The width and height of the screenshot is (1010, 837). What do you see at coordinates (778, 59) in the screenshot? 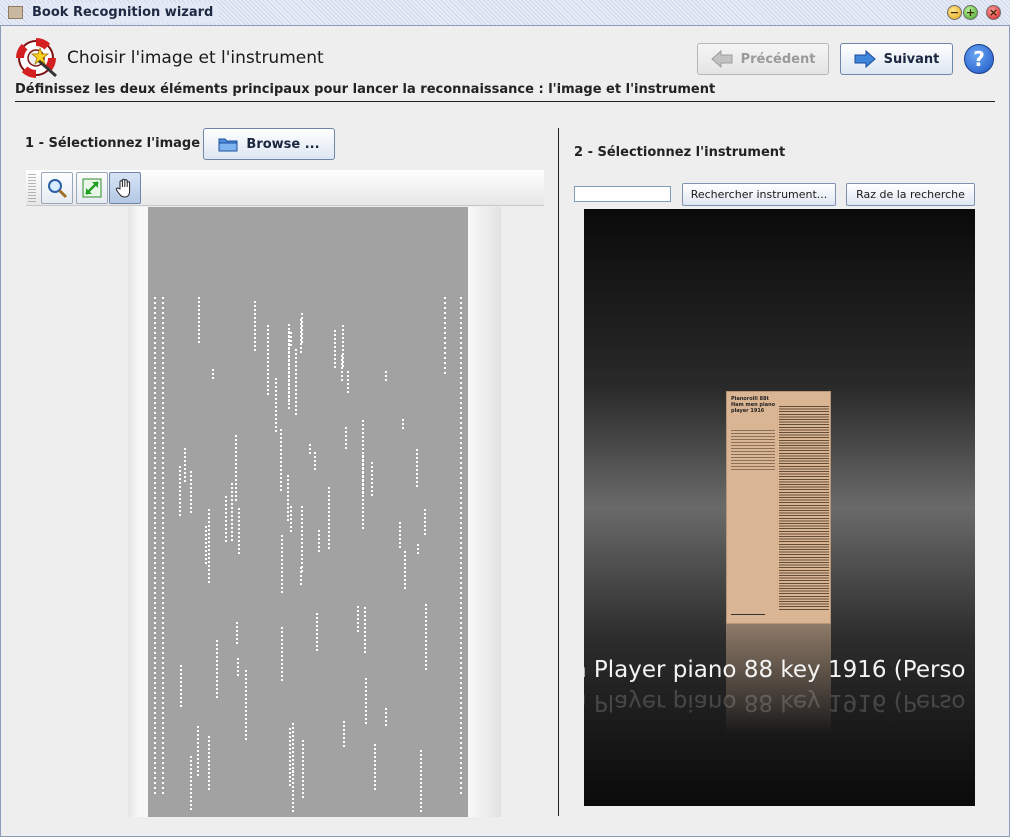
I see `previous-label: Précédent` at bounding box center [778, 59].